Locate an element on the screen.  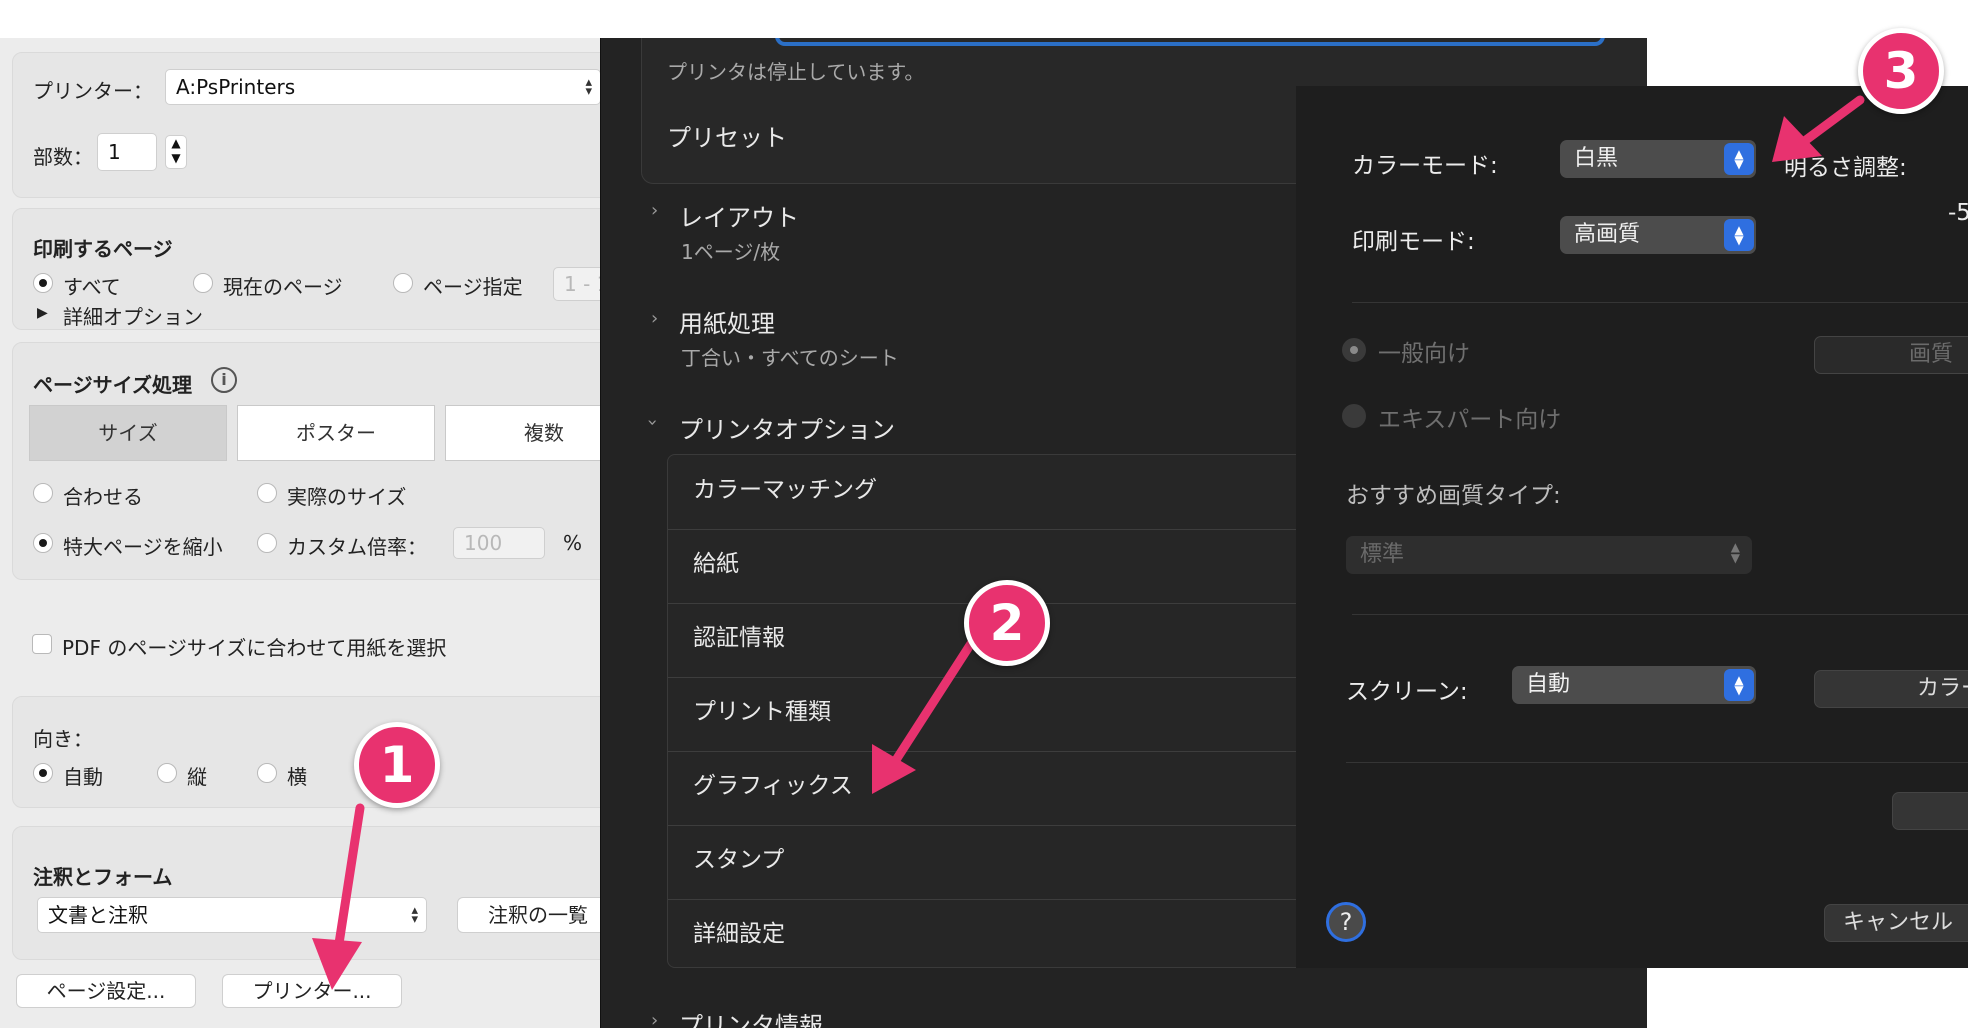
arrow-1-shaft is located at coordinates (349, 879).